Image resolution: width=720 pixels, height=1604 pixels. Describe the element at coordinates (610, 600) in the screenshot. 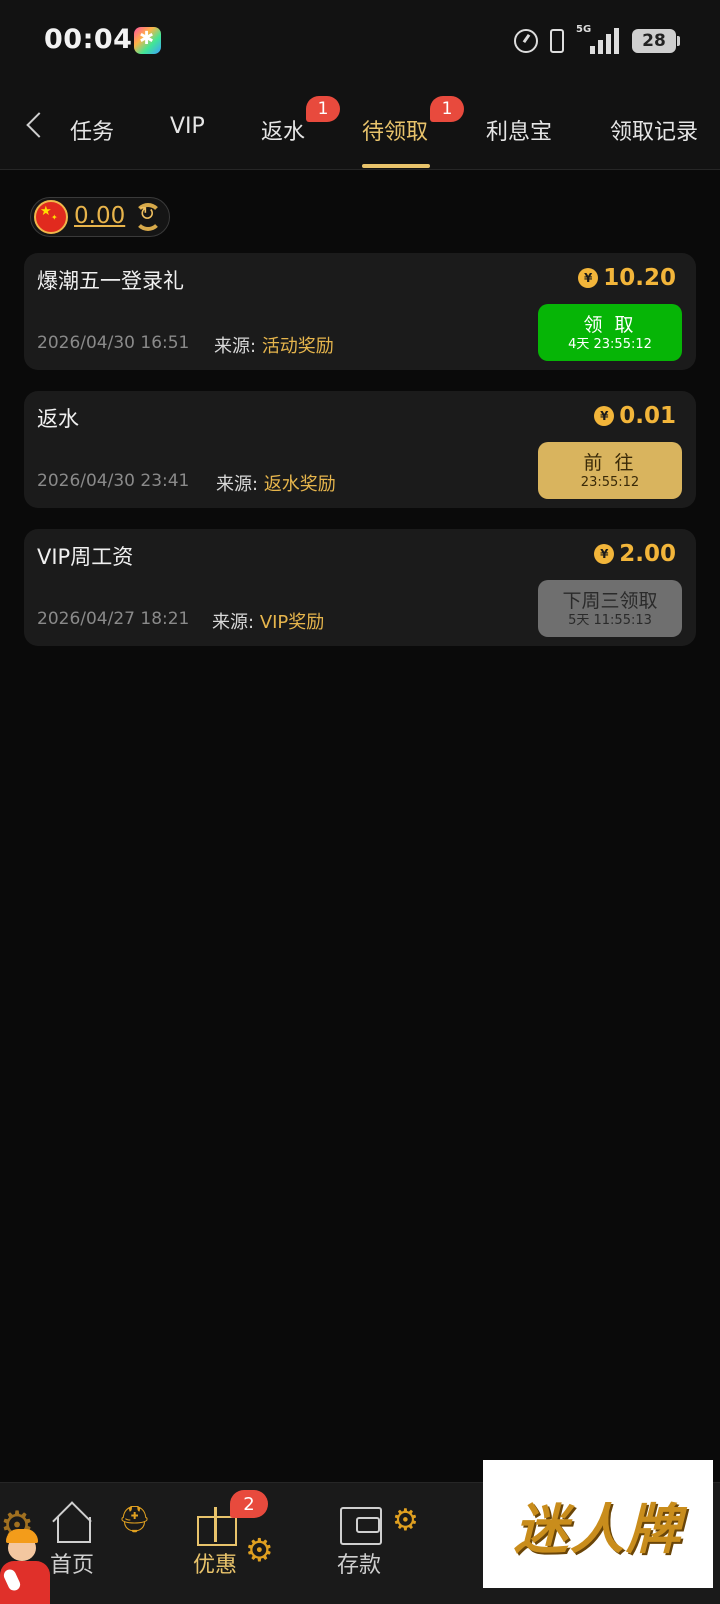

I see `claim-next-wednesday-label: 下周三领取` at that location.